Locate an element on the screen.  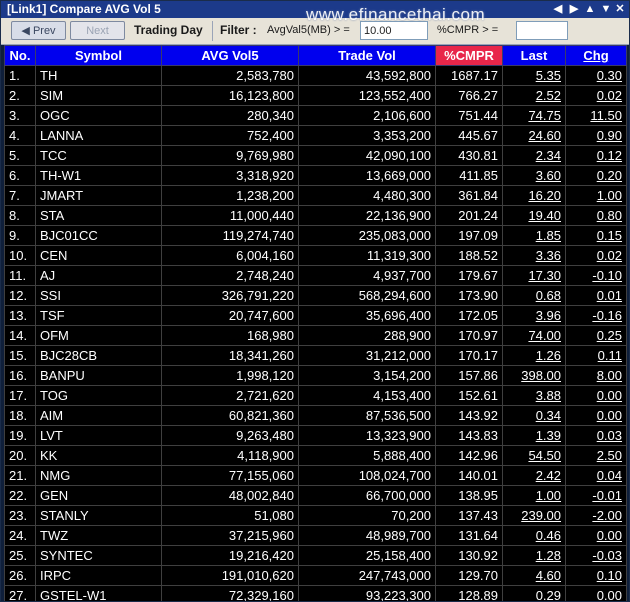
row-symbol: TH-W1 is located at coordinates (98, 175).